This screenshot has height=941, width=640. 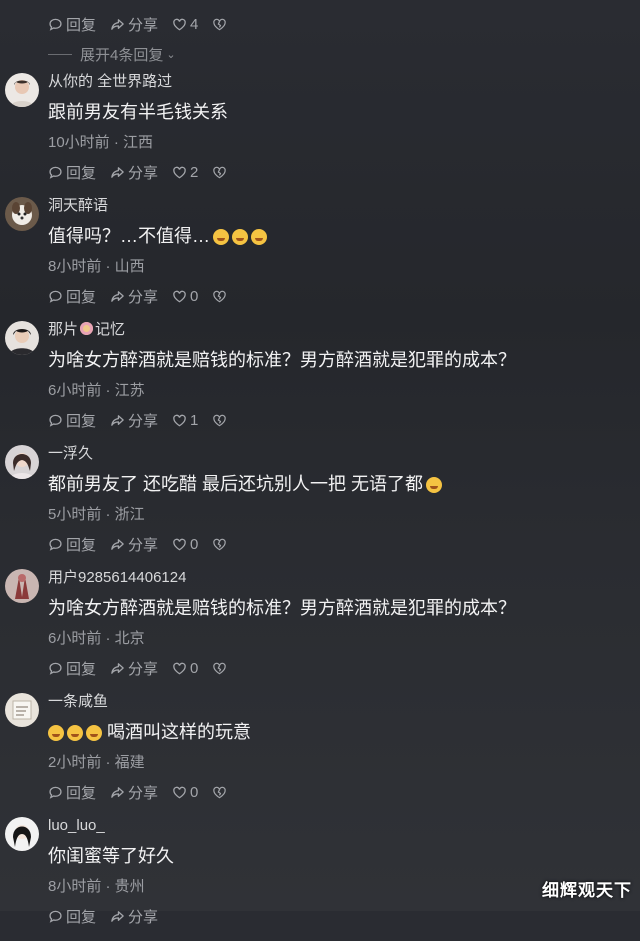 I want to click on username: 洞天醉语, so click(x=78, y=206).